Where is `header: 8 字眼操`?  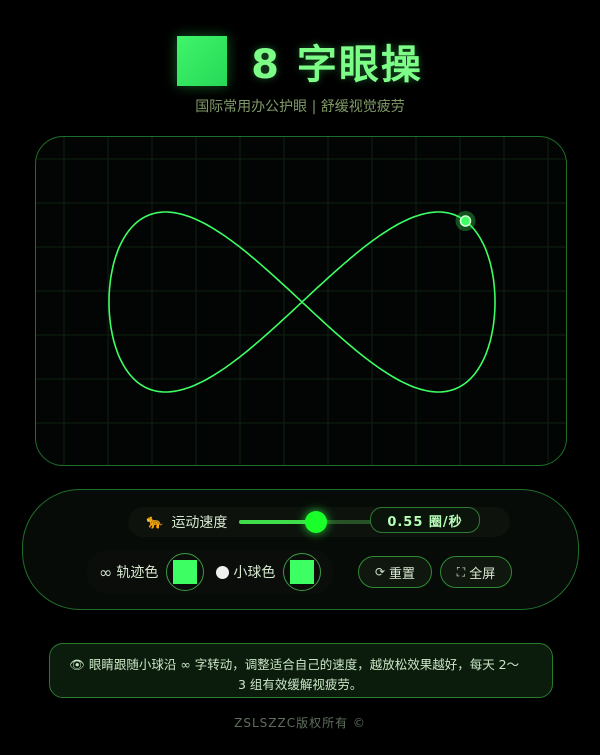
header: 8 字眼操 is located at coordinates (300, 61).